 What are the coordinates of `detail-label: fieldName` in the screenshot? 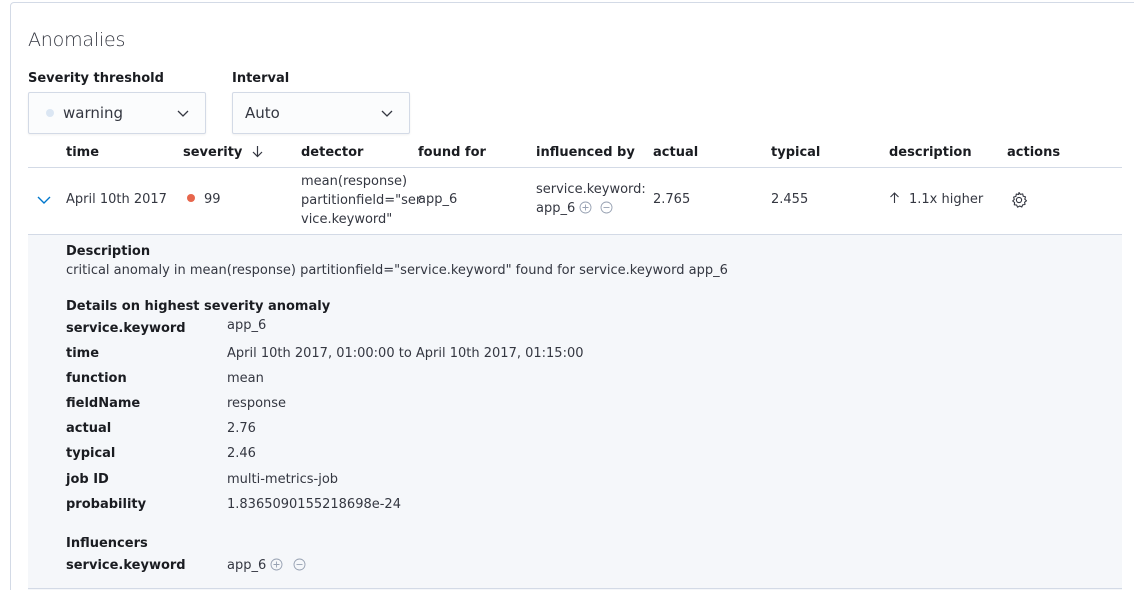 It's located at (103, 403).